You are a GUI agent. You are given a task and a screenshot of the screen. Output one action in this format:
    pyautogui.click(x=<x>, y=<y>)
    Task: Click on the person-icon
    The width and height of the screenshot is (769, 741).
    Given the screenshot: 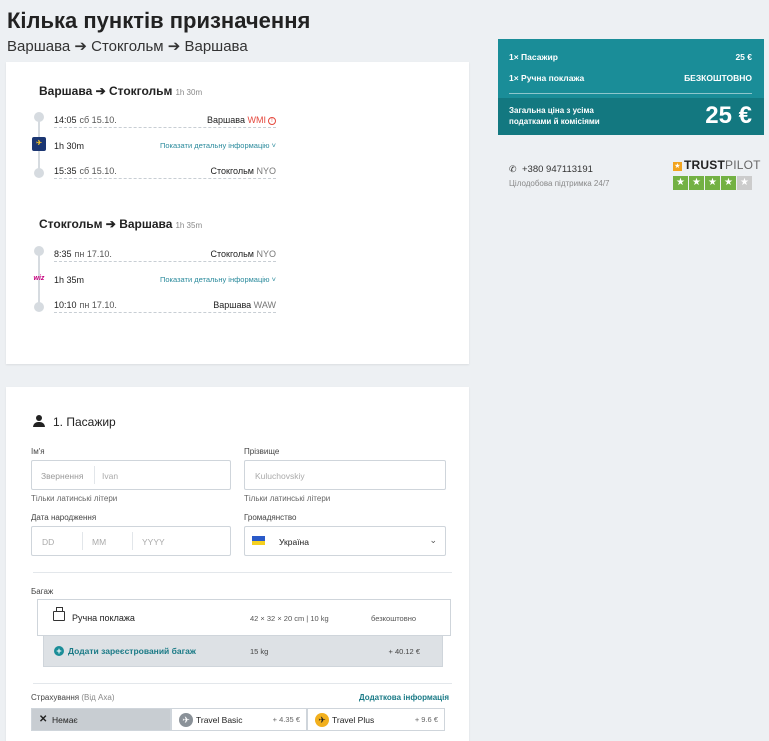 What is the action you would take?
    pyautogui.click(x=39, y=421)
    